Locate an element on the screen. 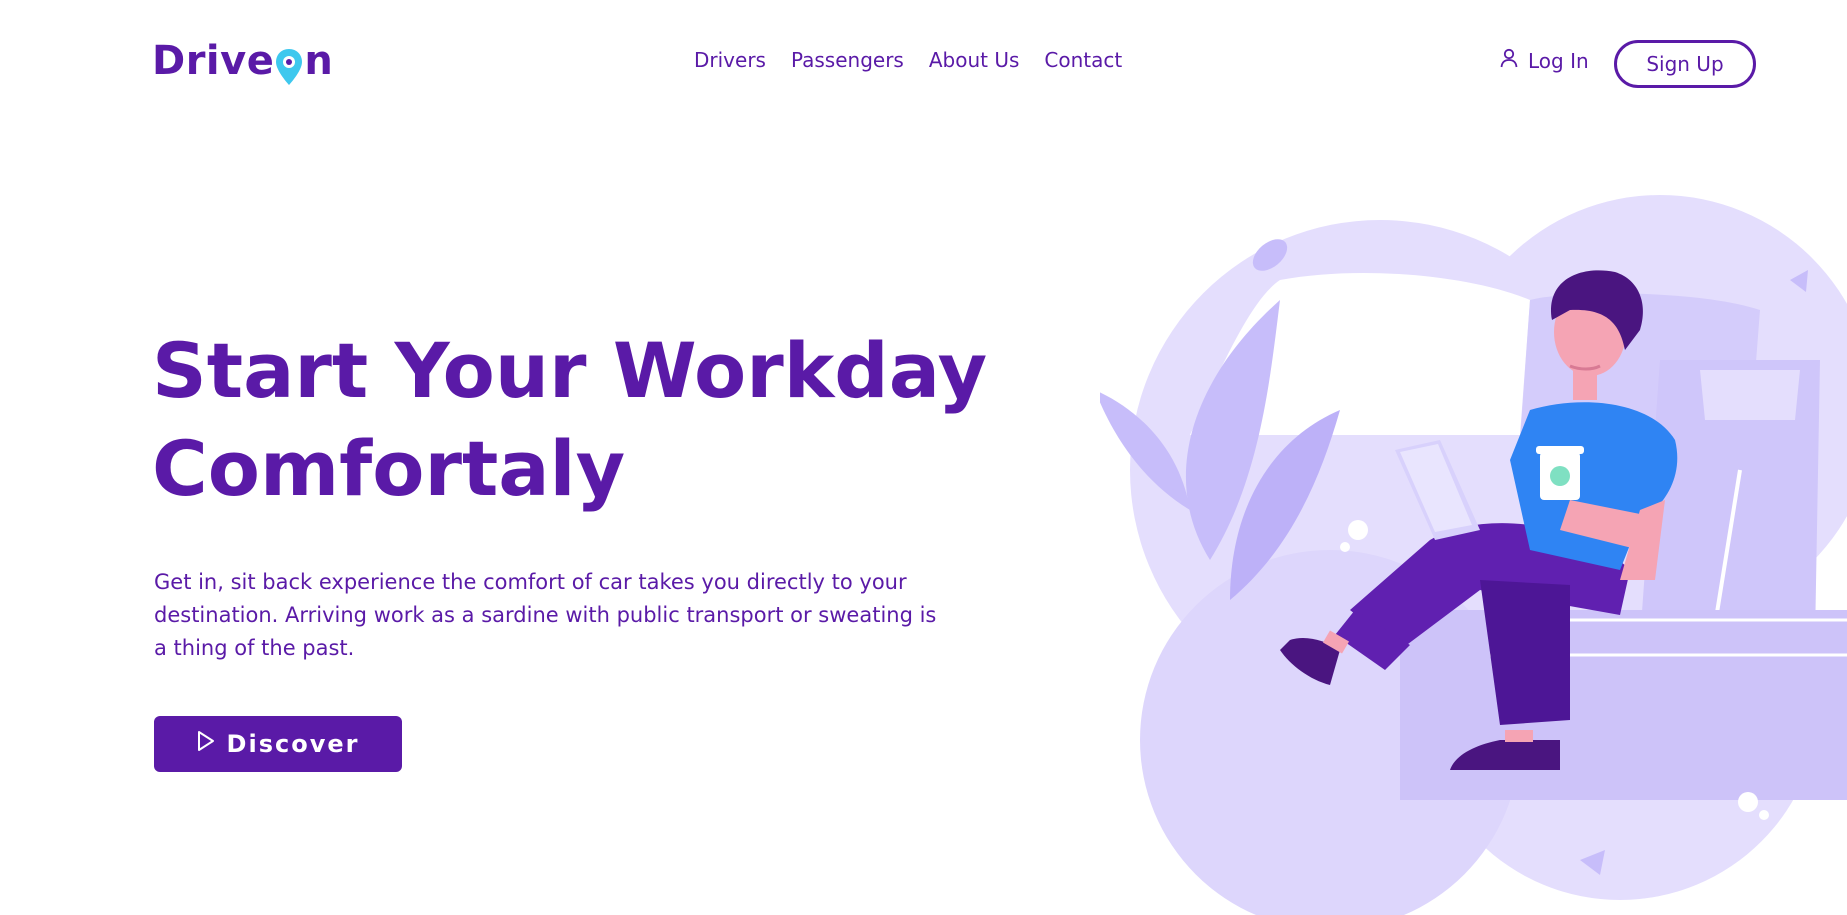  discover-button: Discover is located at coordinates (278, 744).